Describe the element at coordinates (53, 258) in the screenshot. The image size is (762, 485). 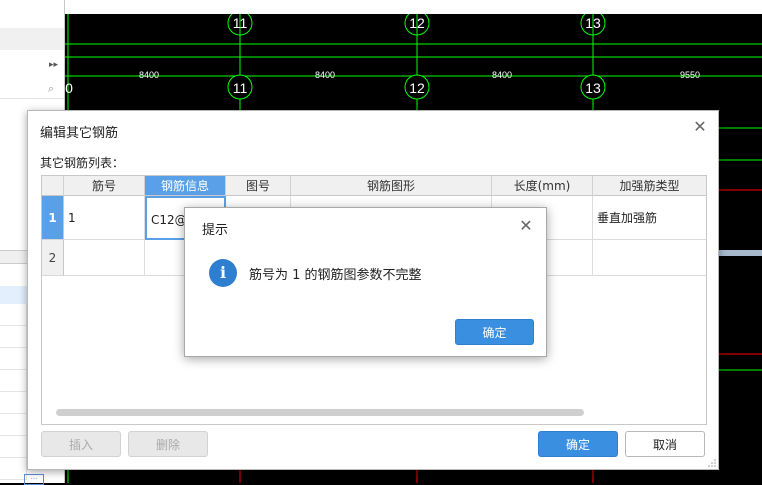
I see `row-number: 2` at that location.